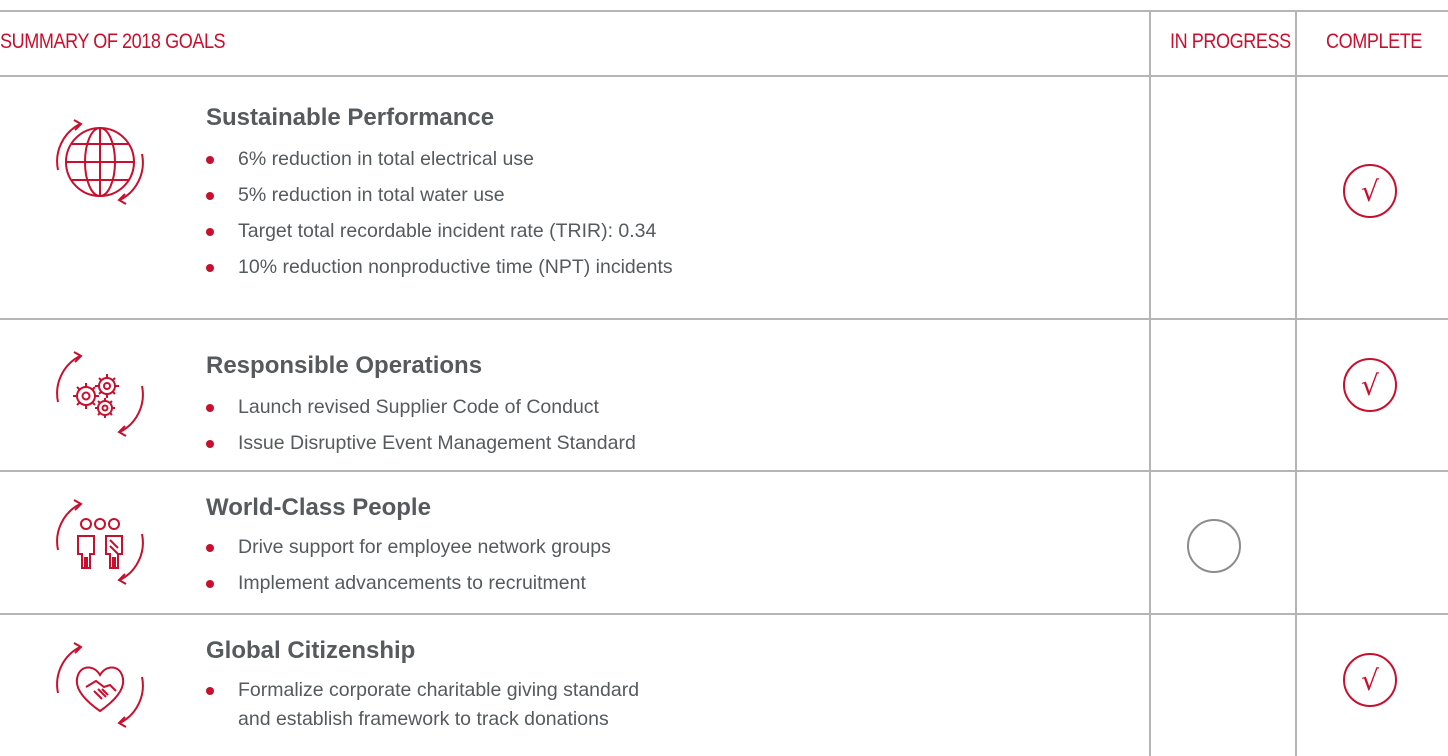 The width and height of the screenshot is (1448, 756). I want to click on list-item: 6% reduction in total electrical use, so click(439, 159).